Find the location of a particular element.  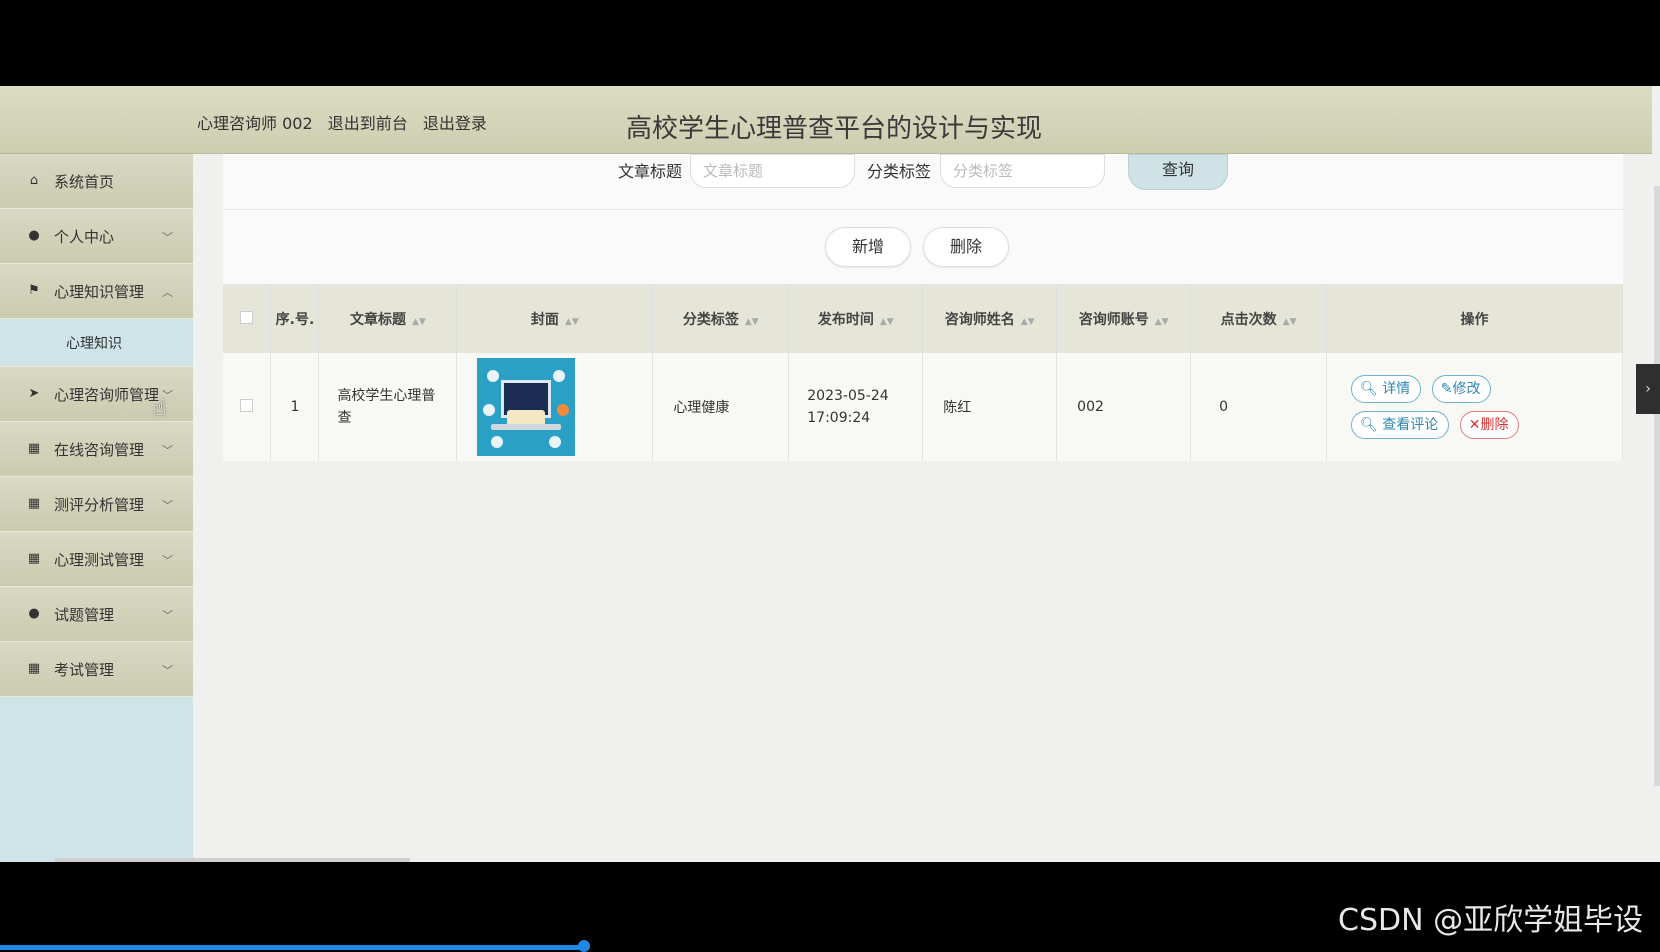

add-button: 新增 is located at coordinates (868, 247).